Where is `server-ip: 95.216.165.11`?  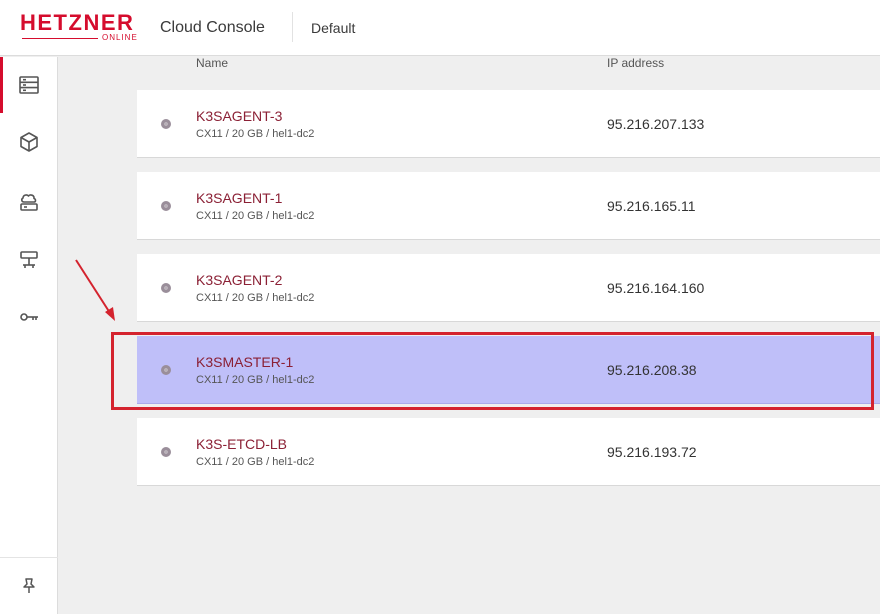 server-ip: 95.216.165.11 is located at coordinates (651, 206).